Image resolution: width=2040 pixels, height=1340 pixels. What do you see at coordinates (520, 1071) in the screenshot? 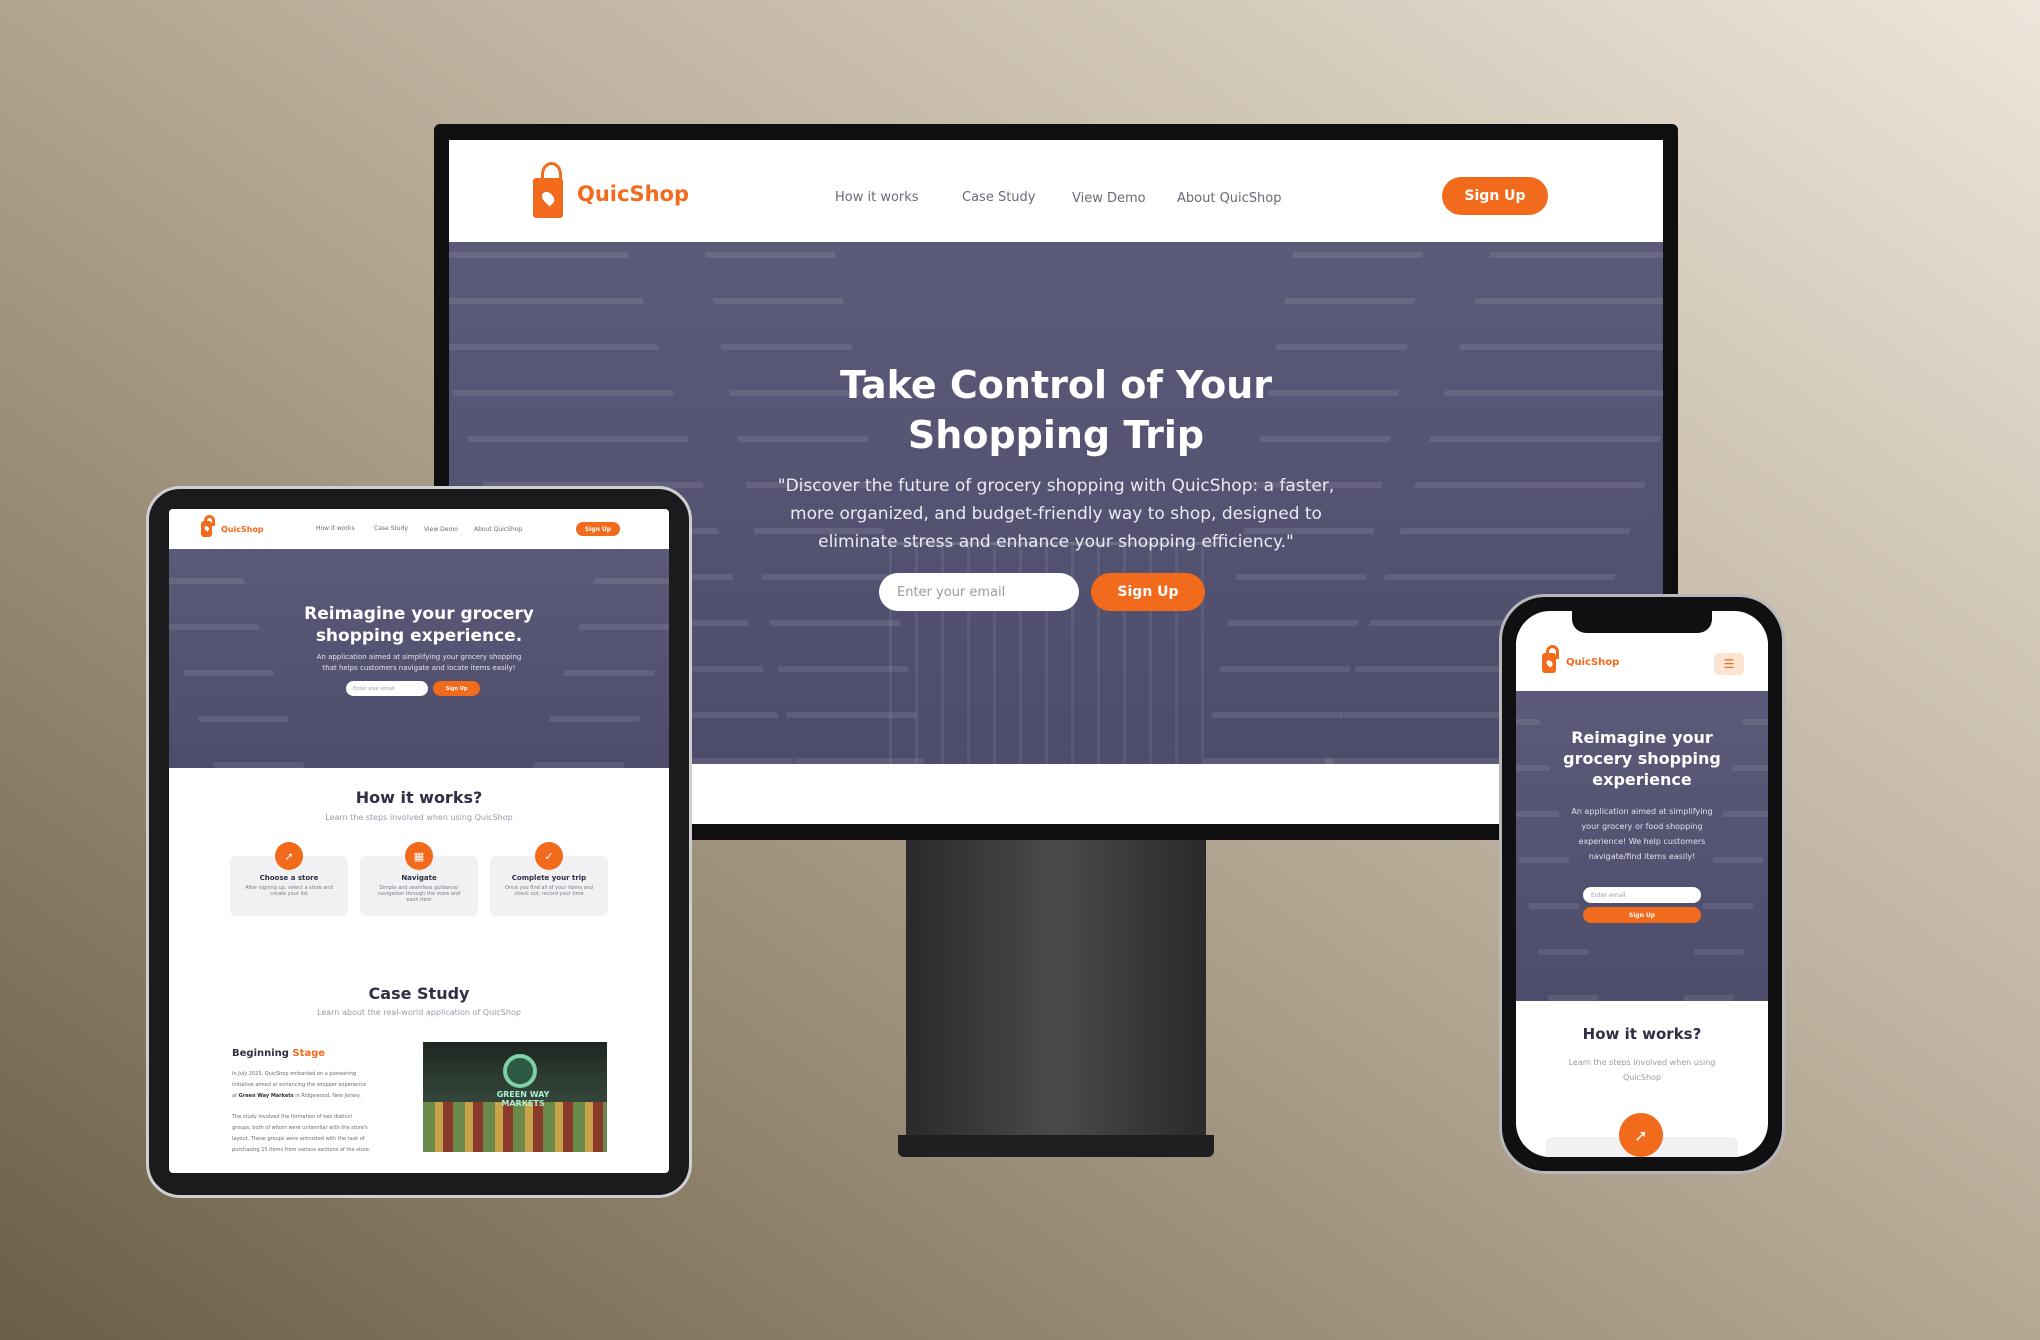
I see `green-way-logo` at bounding box center [520, 1071].